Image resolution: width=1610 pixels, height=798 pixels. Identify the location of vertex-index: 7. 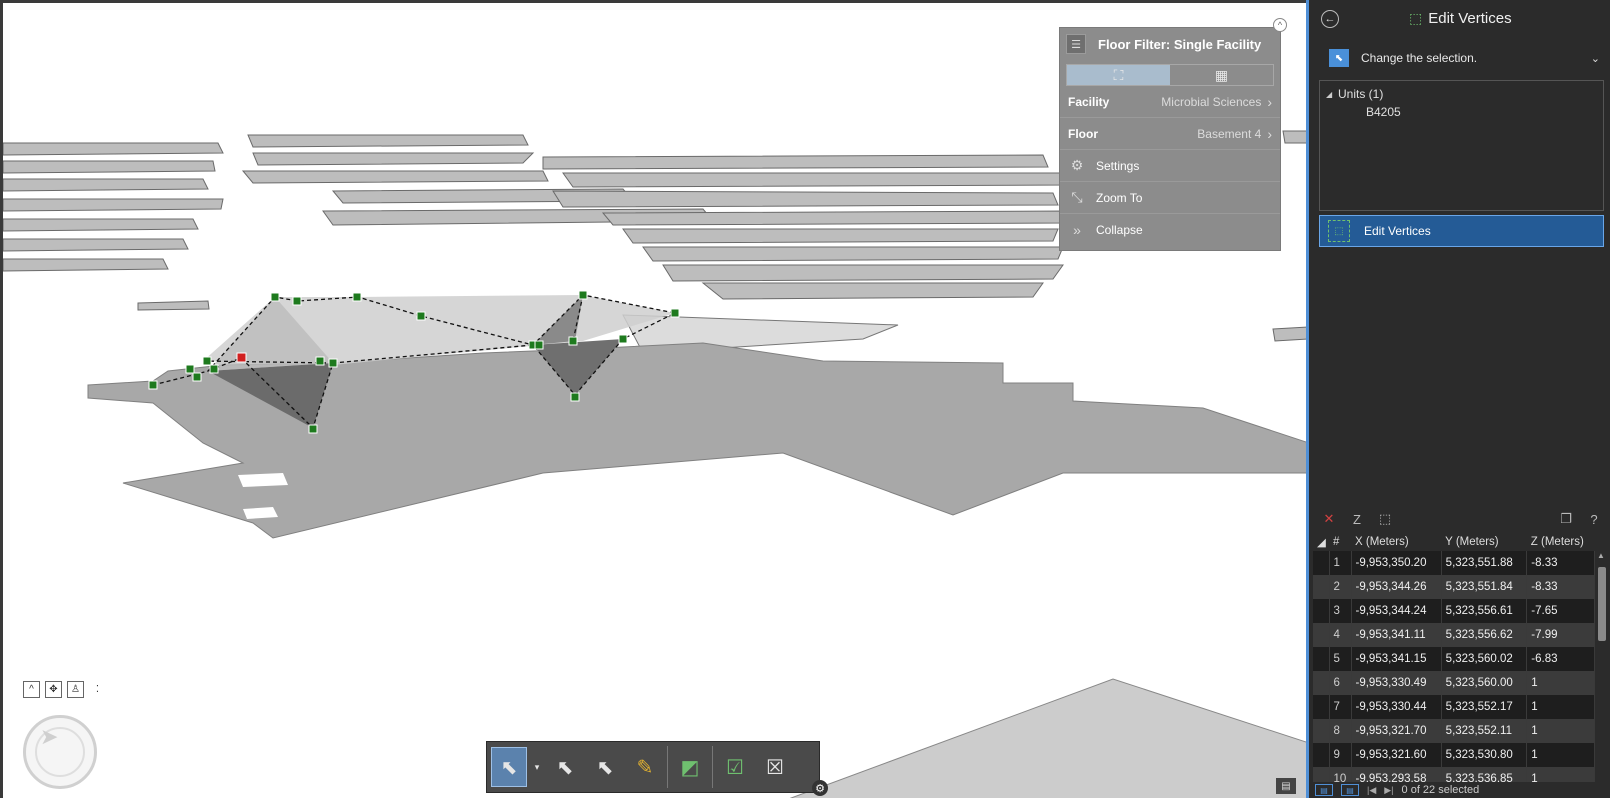
(1340, 707).